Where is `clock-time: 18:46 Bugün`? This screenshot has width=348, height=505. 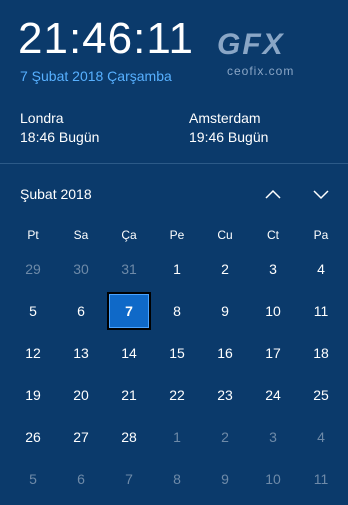
clock-time: 18:46 Bugün is located at coordinates (60, 137).